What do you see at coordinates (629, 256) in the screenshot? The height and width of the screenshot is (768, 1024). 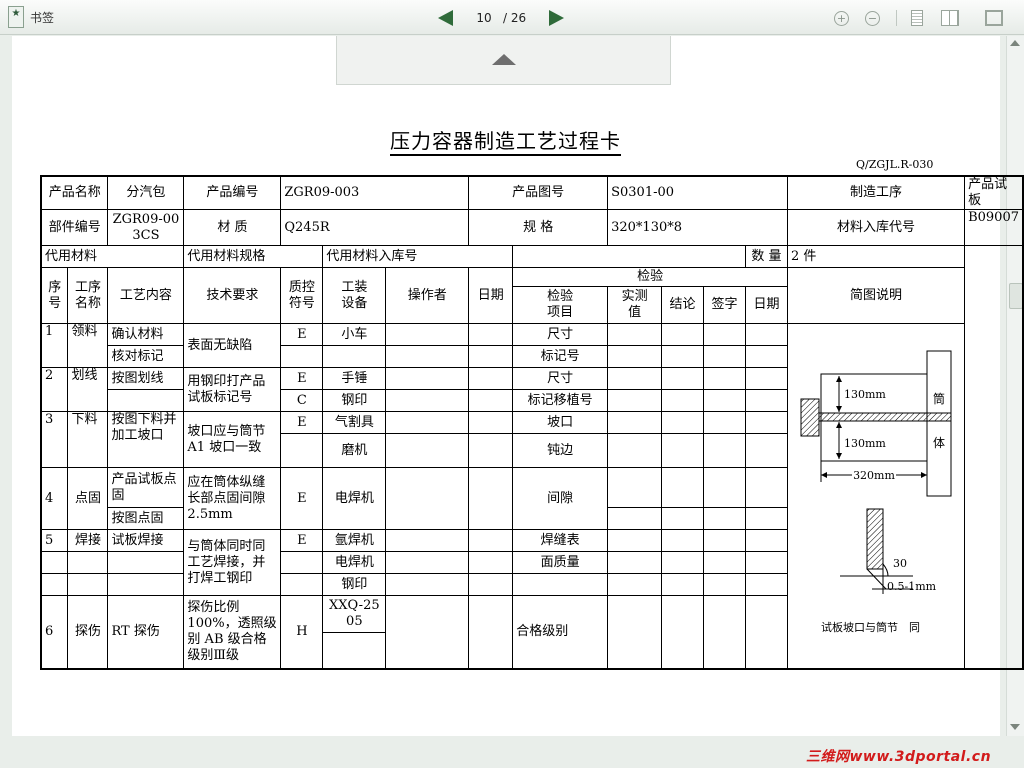 I see `value-sub-material-code` at bounding box center [629, 256].